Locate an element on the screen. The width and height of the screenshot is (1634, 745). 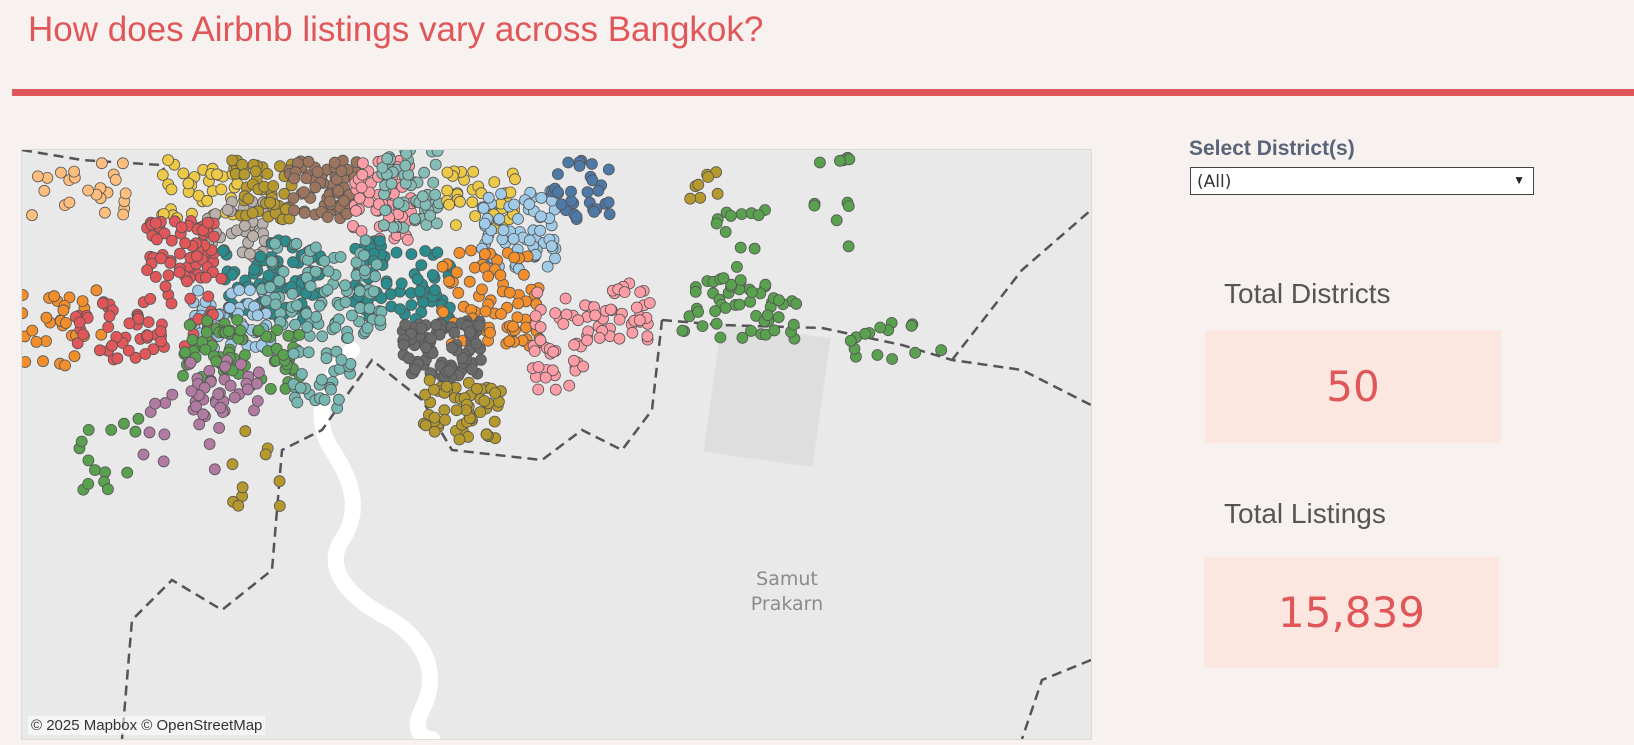
district-filter-dropdown: (All) ▼ is located at coordinates (1362, 181).